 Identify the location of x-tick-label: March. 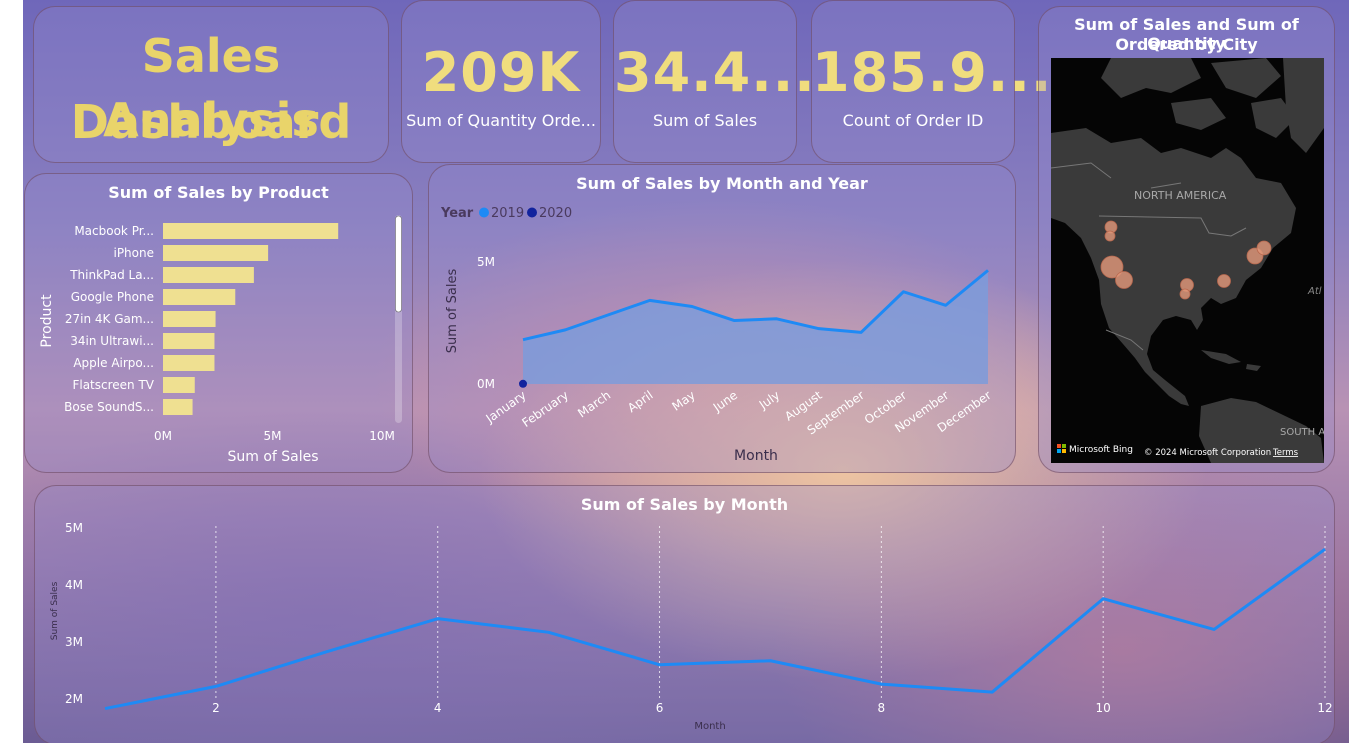
(594, 404).